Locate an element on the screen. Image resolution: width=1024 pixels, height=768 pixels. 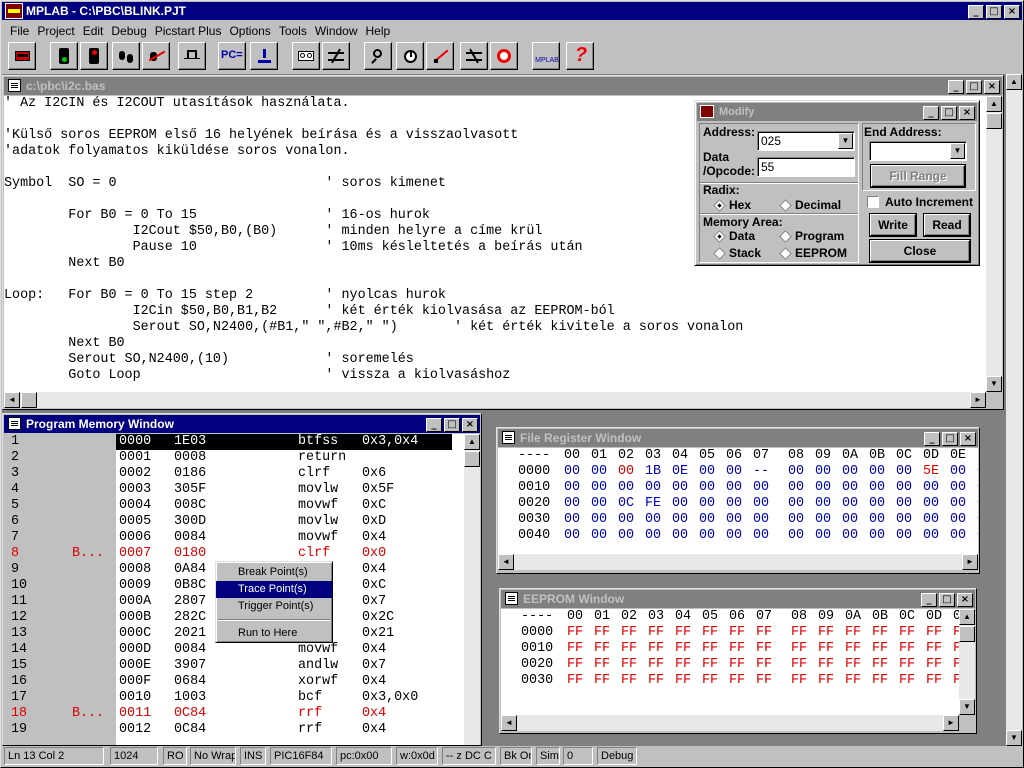
close-button: × is located at coordinates (1012, 12).